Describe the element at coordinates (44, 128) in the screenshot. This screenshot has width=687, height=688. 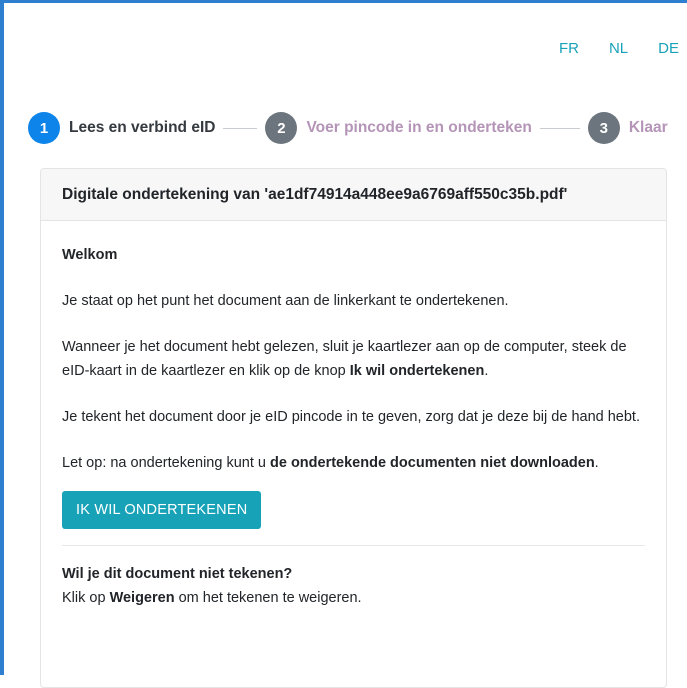
I see `step-1-number: 1` at that location.